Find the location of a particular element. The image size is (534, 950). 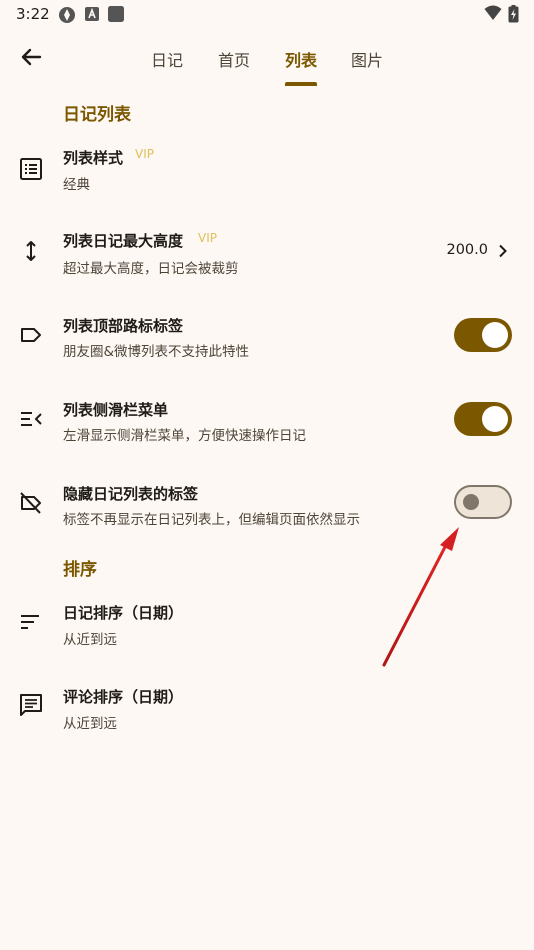

setting-title: 评论排序（日期） is located at coordinates (123, 697).